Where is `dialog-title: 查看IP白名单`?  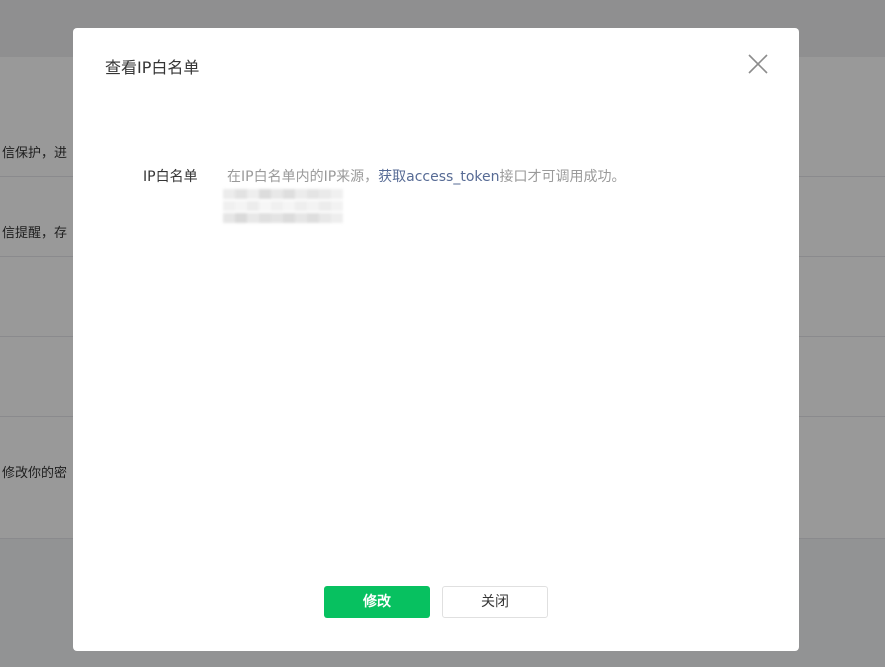 dialog-title: 查看IP白名单 is located at coordinates (152, 67).